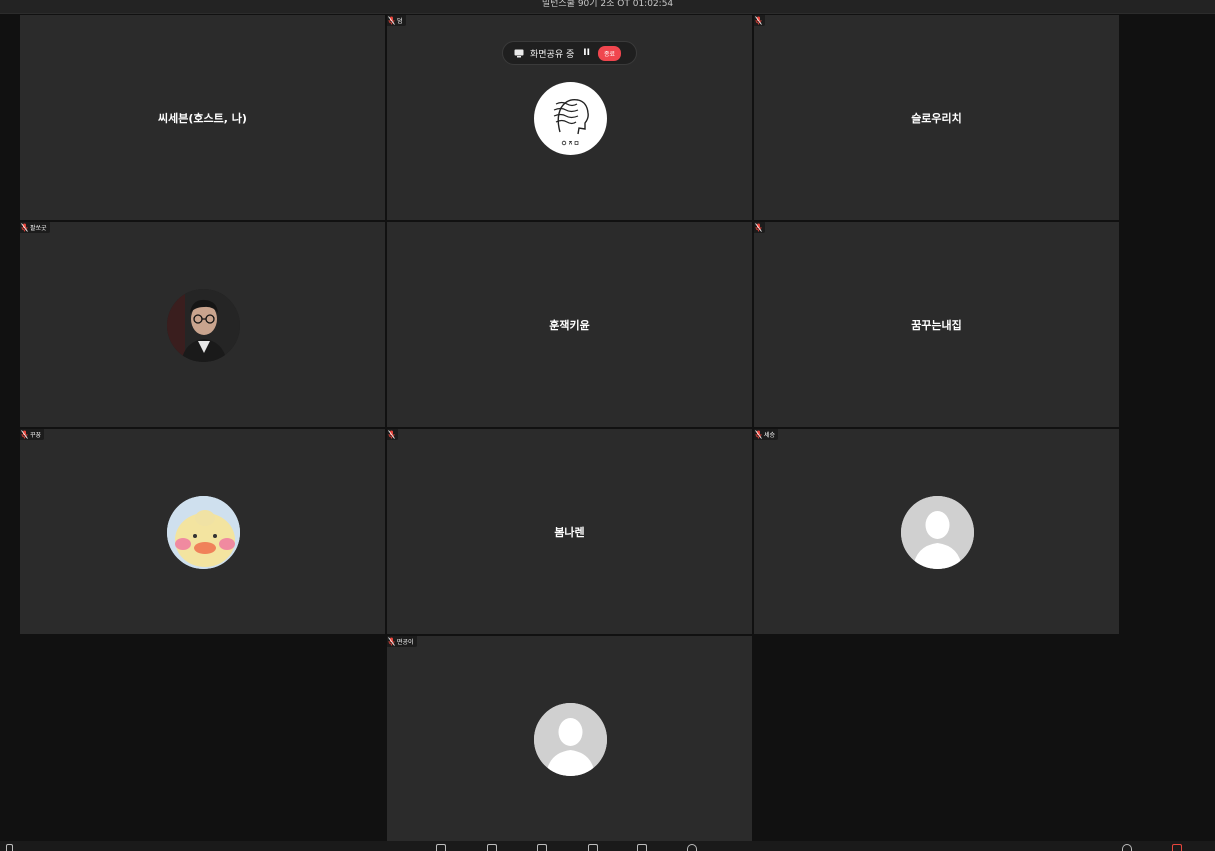 The width and height of the screenshot is (1215, 851). I want to click on participant-name: 씨세븐(호스트, 나), so click(202, 118).